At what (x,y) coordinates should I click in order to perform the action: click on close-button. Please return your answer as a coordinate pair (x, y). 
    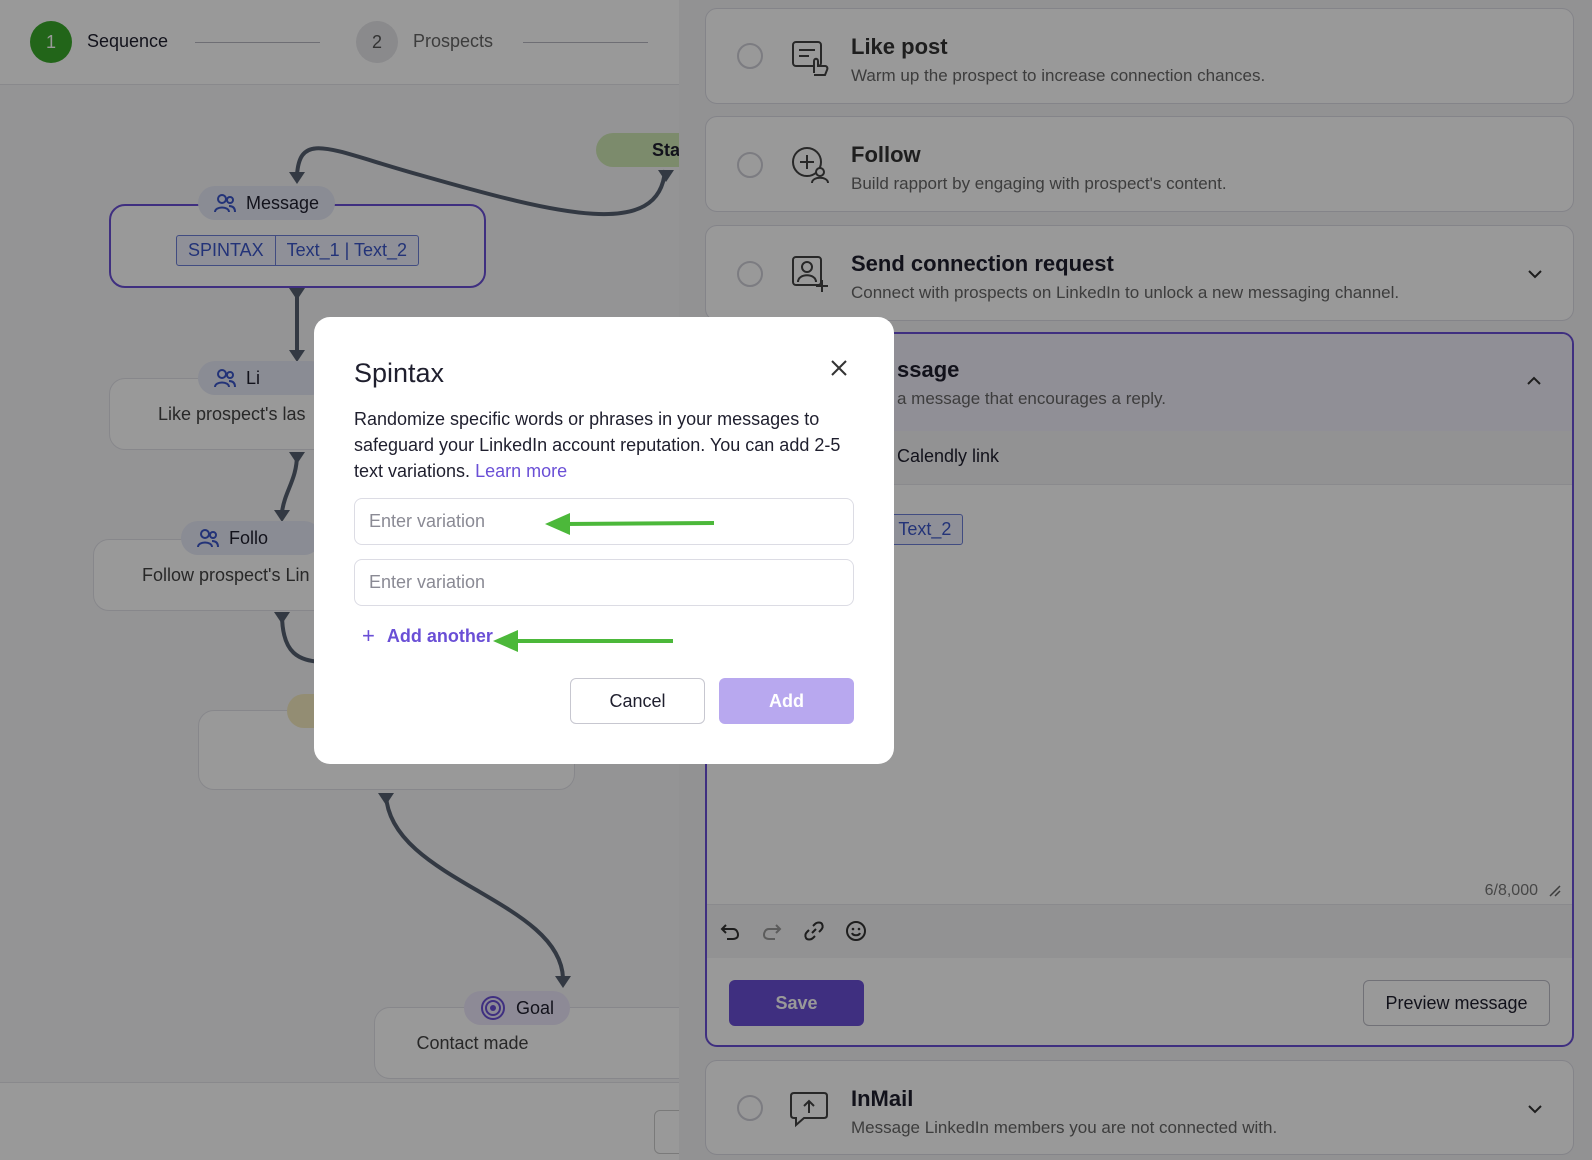
    Looking at the image, I should click on (839, 368).